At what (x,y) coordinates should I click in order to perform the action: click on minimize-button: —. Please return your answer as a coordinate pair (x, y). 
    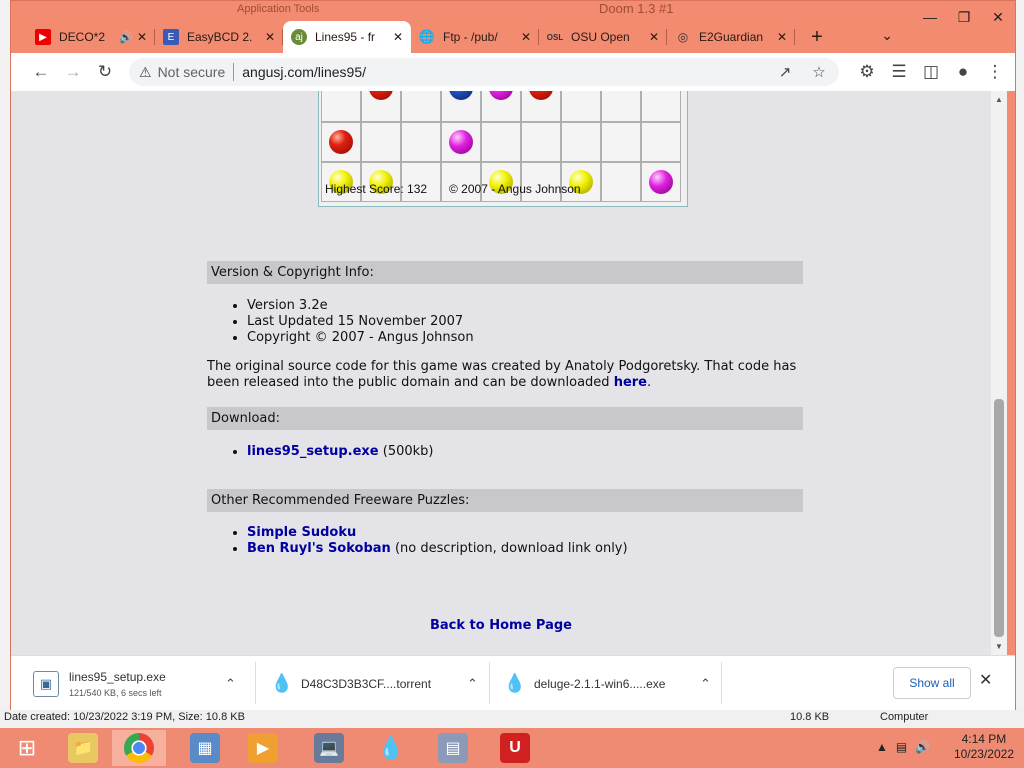
    Looking at the image, I should click on (930, 17).